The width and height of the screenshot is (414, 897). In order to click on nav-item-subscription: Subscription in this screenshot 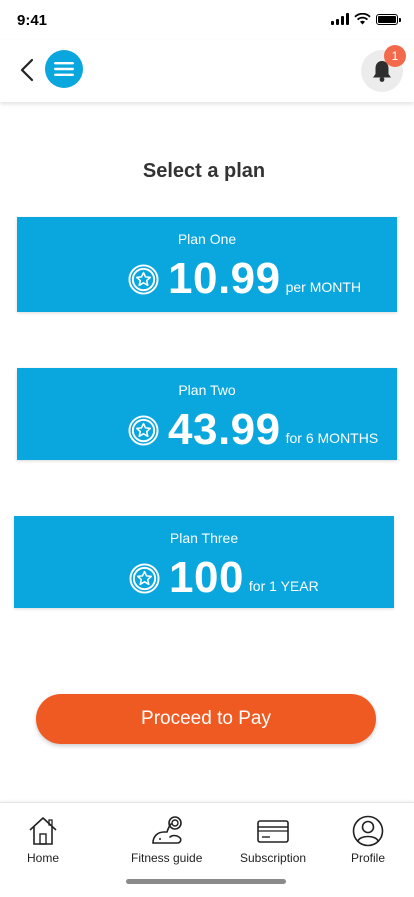, I will do `click(273, 840)`.